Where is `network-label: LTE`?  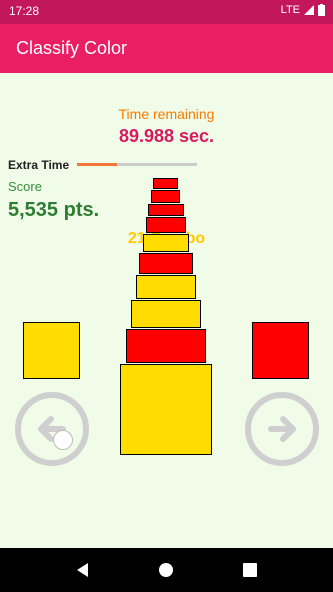
network-label: LTE is located at coordinates (290, 10).